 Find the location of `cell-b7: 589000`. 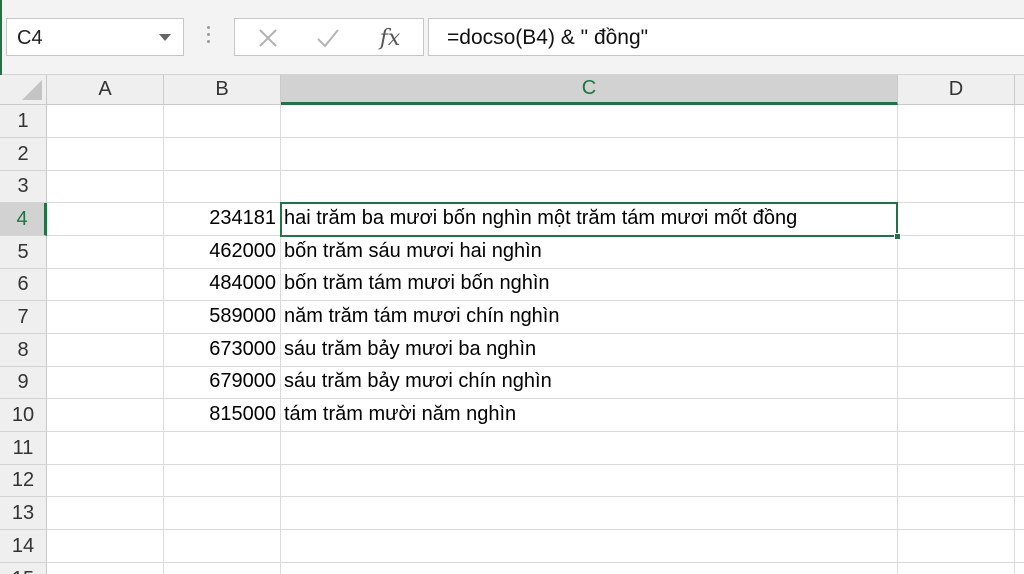

cell-b7: 589000 is located at coordinates (220, 316).